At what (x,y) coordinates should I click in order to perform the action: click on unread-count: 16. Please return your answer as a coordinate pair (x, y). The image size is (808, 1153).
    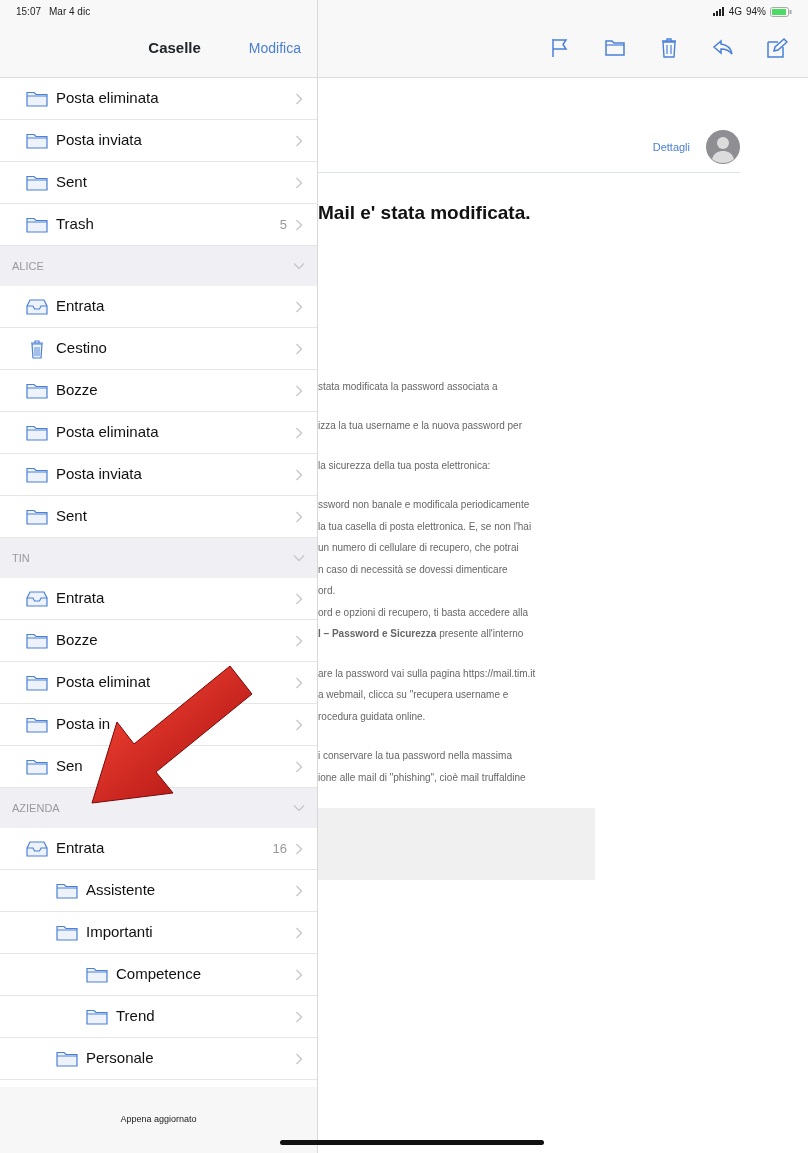
    Looking at the image, I should click on (279, 848).